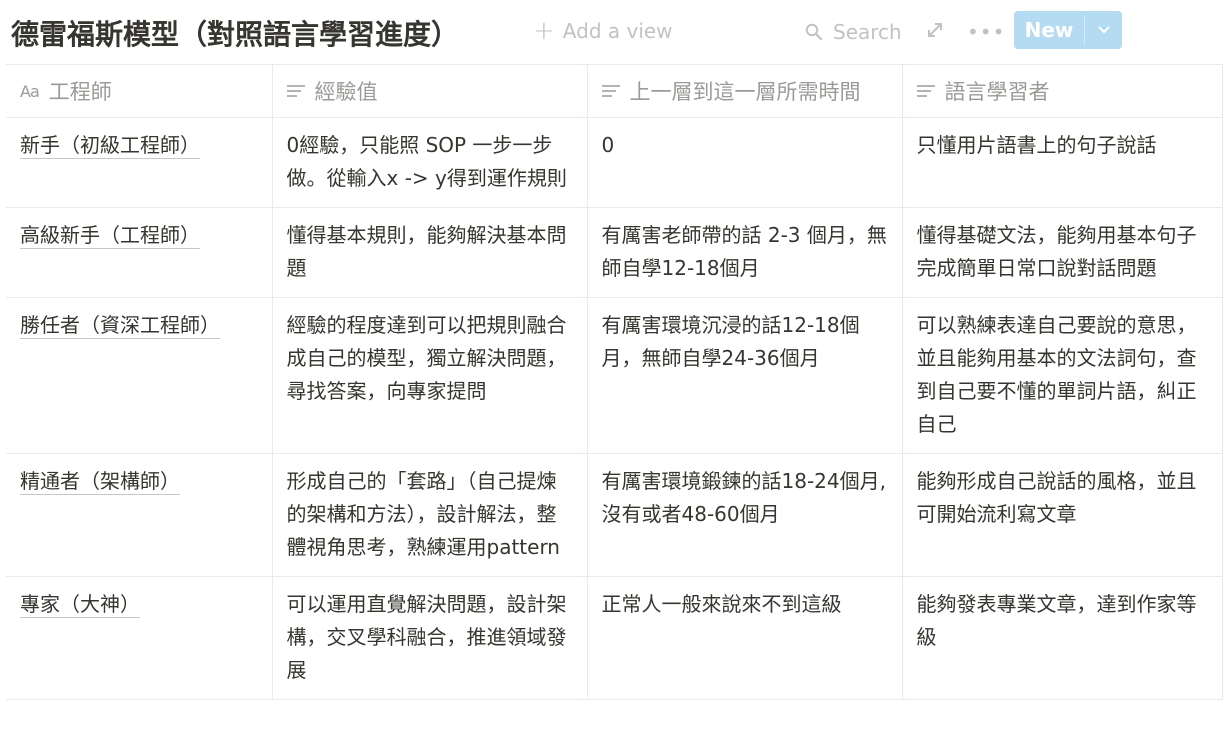  Describe the element at coordinates (110, 146) in the screenshot. I see `row-title: 新手（初級工程師）` at that location.